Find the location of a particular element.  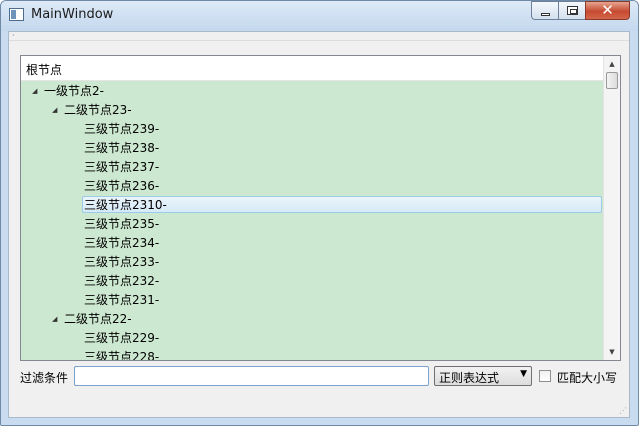

maximize-icon is located at coordinates (572, 10).